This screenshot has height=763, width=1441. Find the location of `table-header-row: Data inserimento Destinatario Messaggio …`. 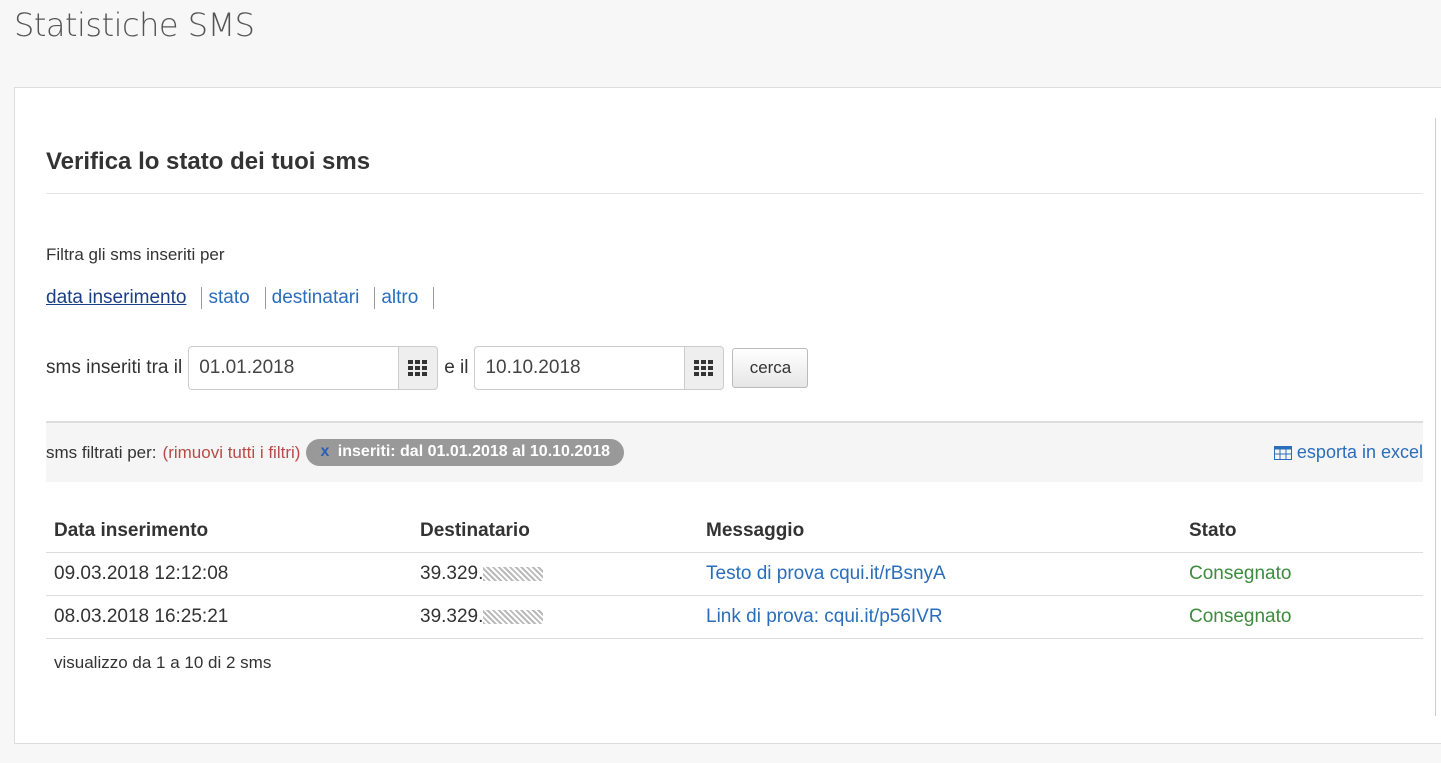

table-header-row: Data inserimento Destinatario Messaggio … is located at coordinates (734, 530).